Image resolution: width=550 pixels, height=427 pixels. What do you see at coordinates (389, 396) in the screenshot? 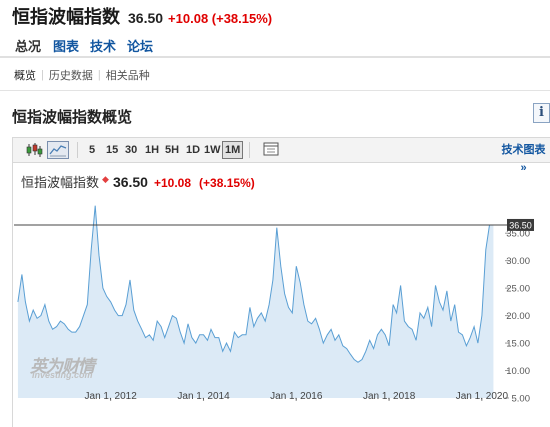
I see `x-tick-label: Jan 1, 2018` at bounding box center [389, 396].